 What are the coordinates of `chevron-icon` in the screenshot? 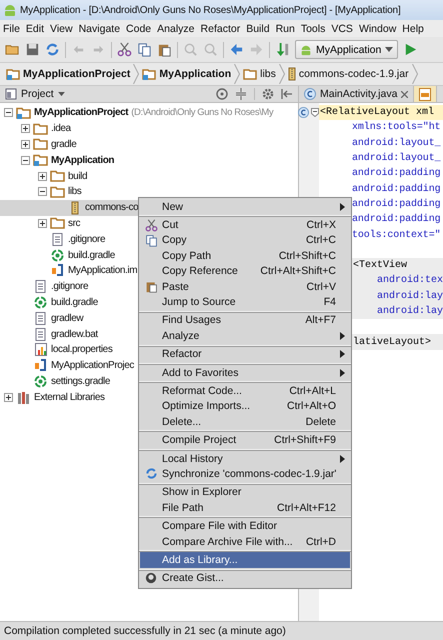 It's located at (281, 74).